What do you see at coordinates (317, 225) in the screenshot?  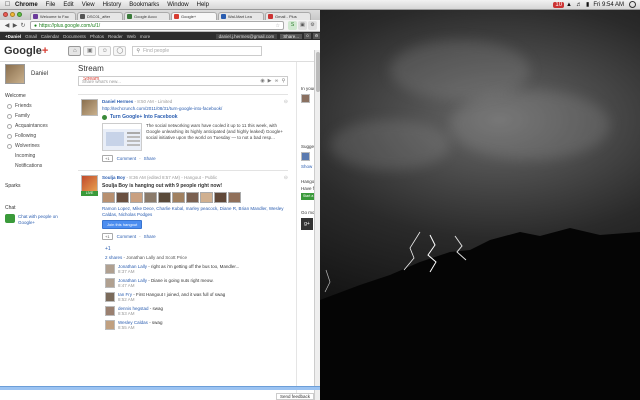 I see `vertical-scrollbar` at bounding box center [317, 225].